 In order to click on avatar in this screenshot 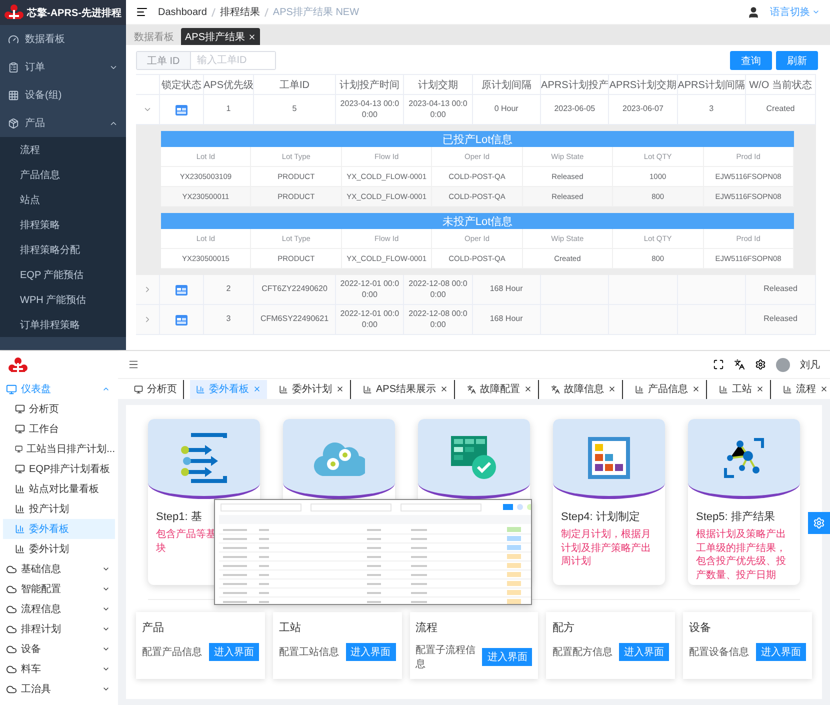, I will do `click(783, 365)`.